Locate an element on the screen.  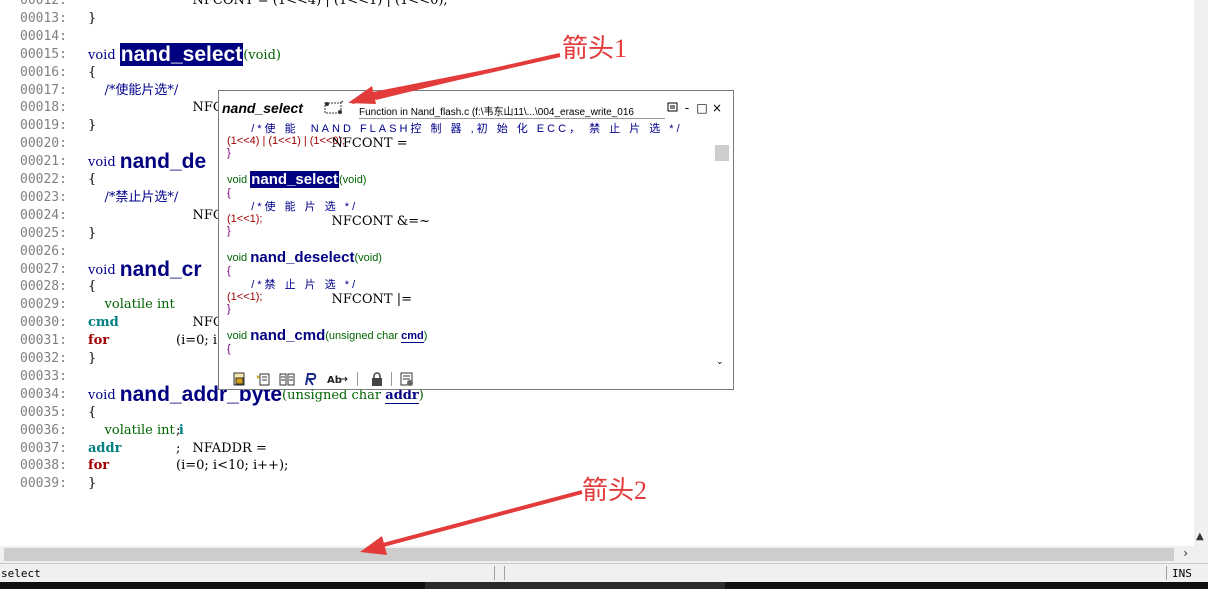
function-name: nand_select is located at coordinates (181, 54).